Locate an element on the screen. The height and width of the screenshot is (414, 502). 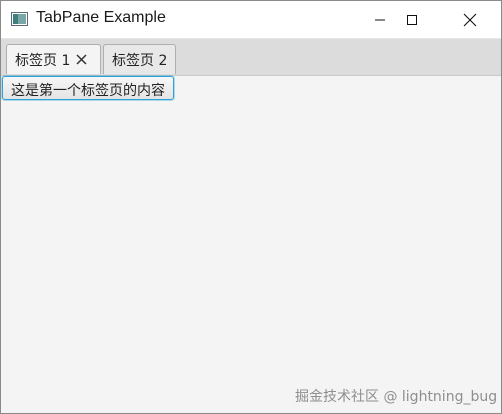
tab-1-label: 标签页 1 is located at coordinates (43, 60).